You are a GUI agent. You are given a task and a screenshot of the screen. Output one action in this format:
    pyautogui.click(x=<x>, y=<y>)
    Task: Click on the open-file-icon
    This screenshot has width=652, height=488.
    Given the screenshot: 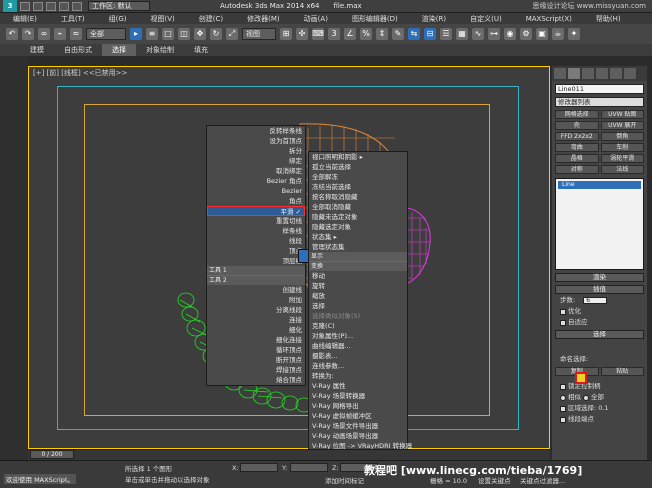 What is the action you would take?
    pyautogui.click(x=38, y=6)
    